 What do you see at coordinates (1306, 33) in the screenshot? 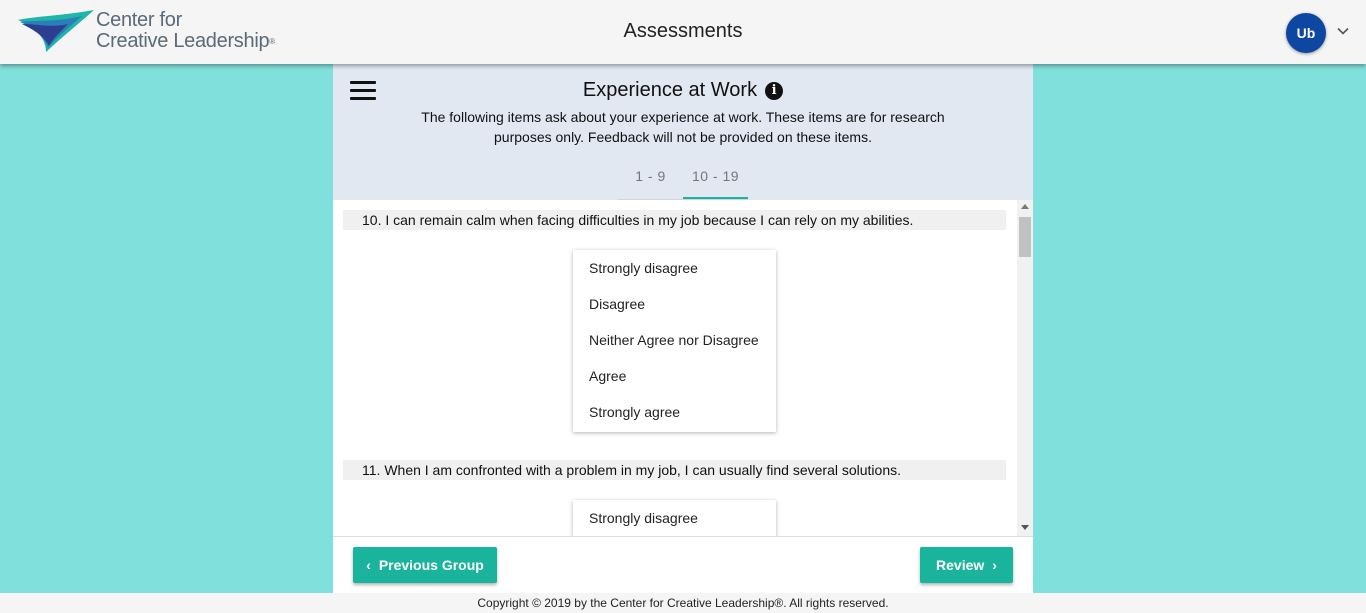
I see `user-avatar: Ub` at bounding box center [1306, 33].